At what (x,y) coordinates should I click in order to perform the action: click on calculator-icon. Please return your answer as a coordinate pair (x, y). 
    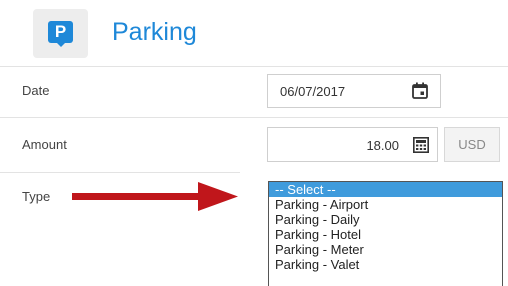
    Looking at the image, I should click on (421, 145).